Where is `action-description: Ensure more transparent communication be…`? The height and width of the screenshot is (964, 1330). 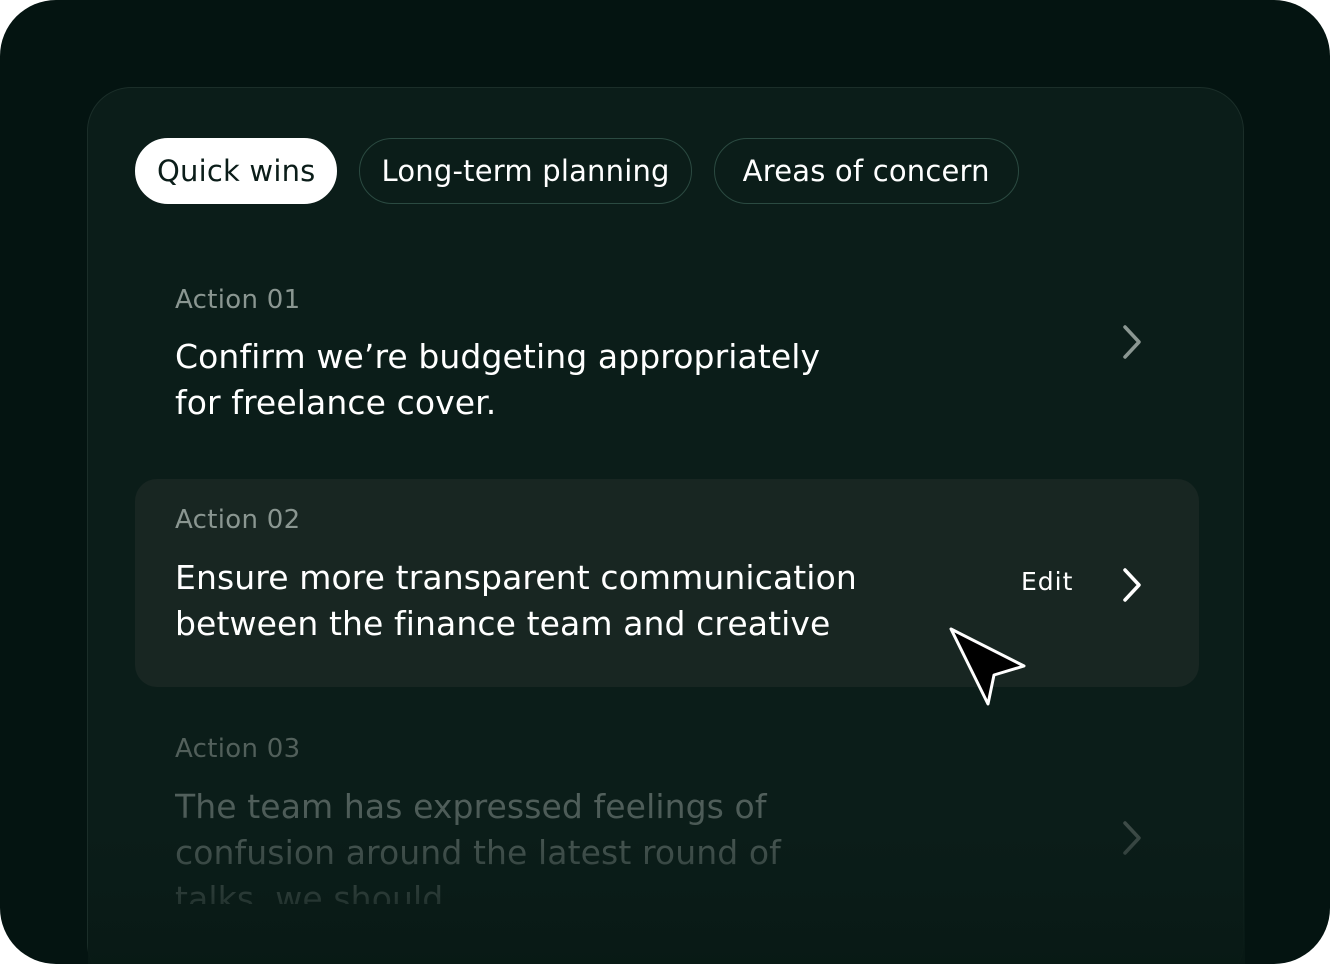
action-description: Ensure more transparent communication be… is located at coordinates (516, 600).